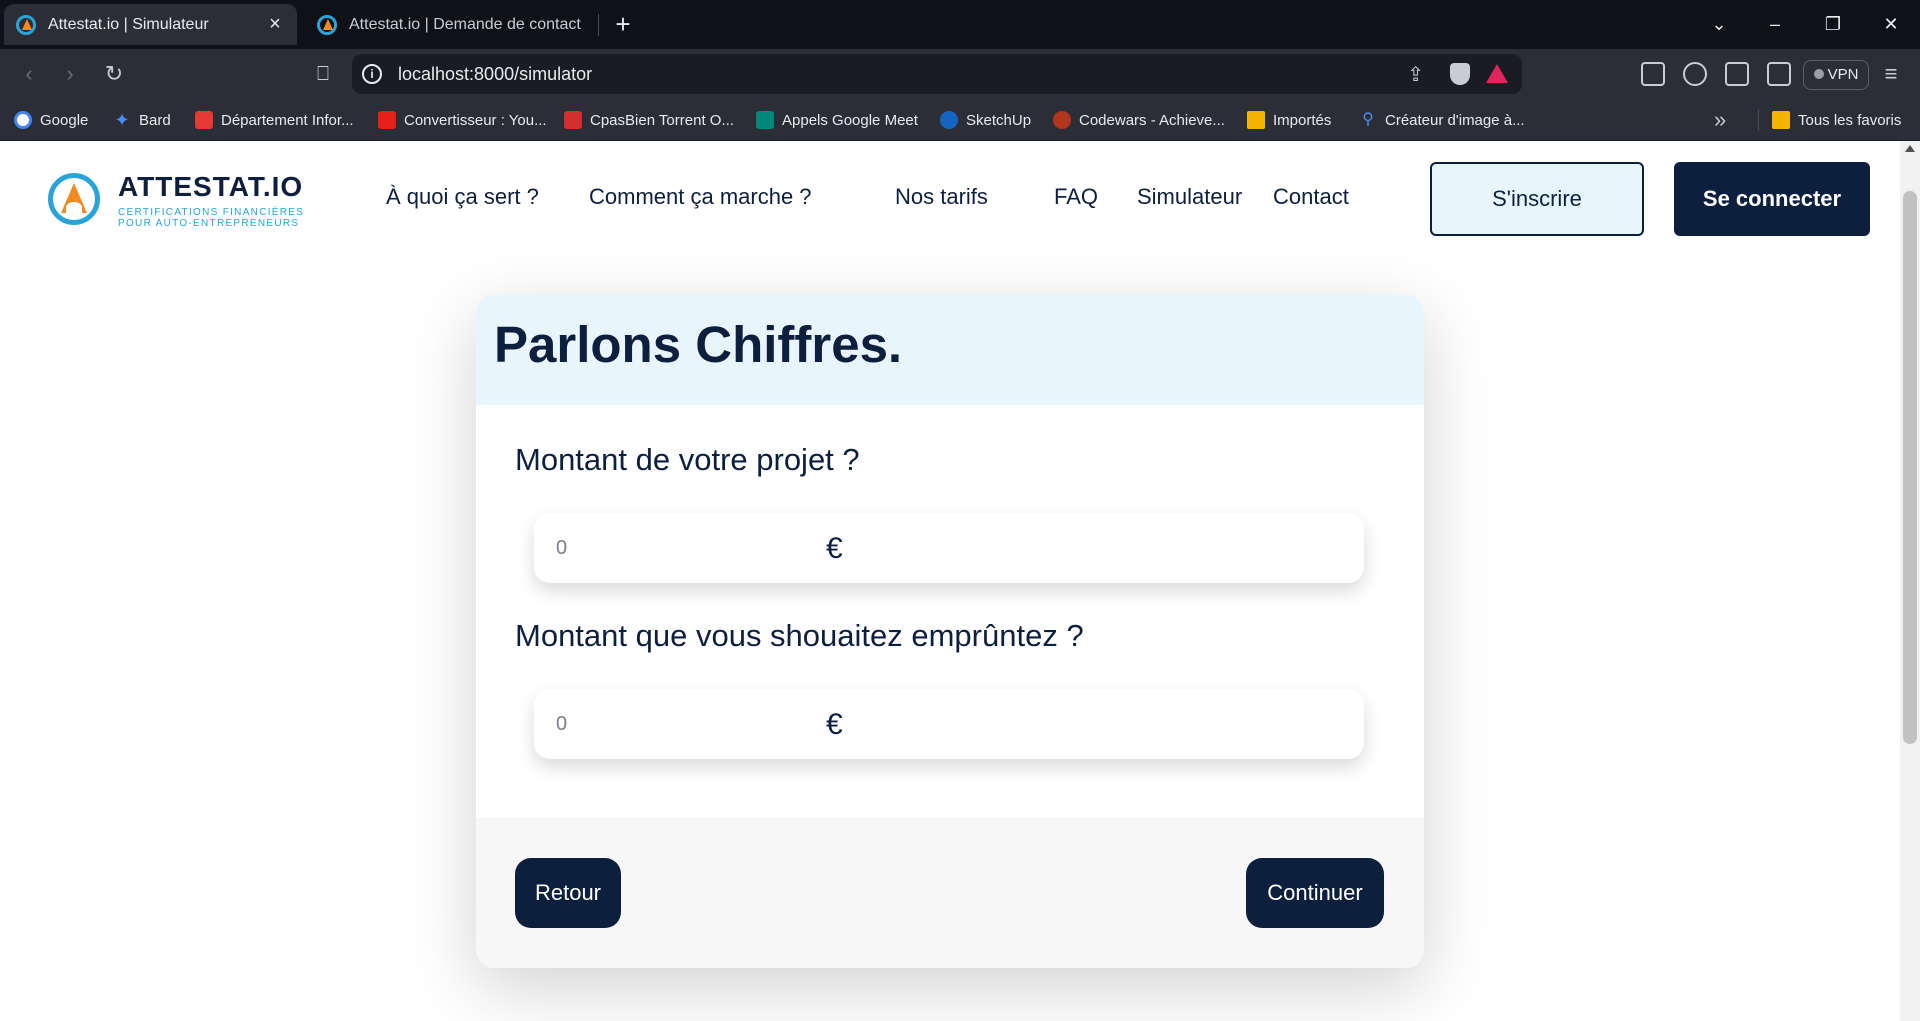 The height and width of the screenshot is (1021, 1920). I want to click on loan-amount-field: 0 €, so click(949, 724).